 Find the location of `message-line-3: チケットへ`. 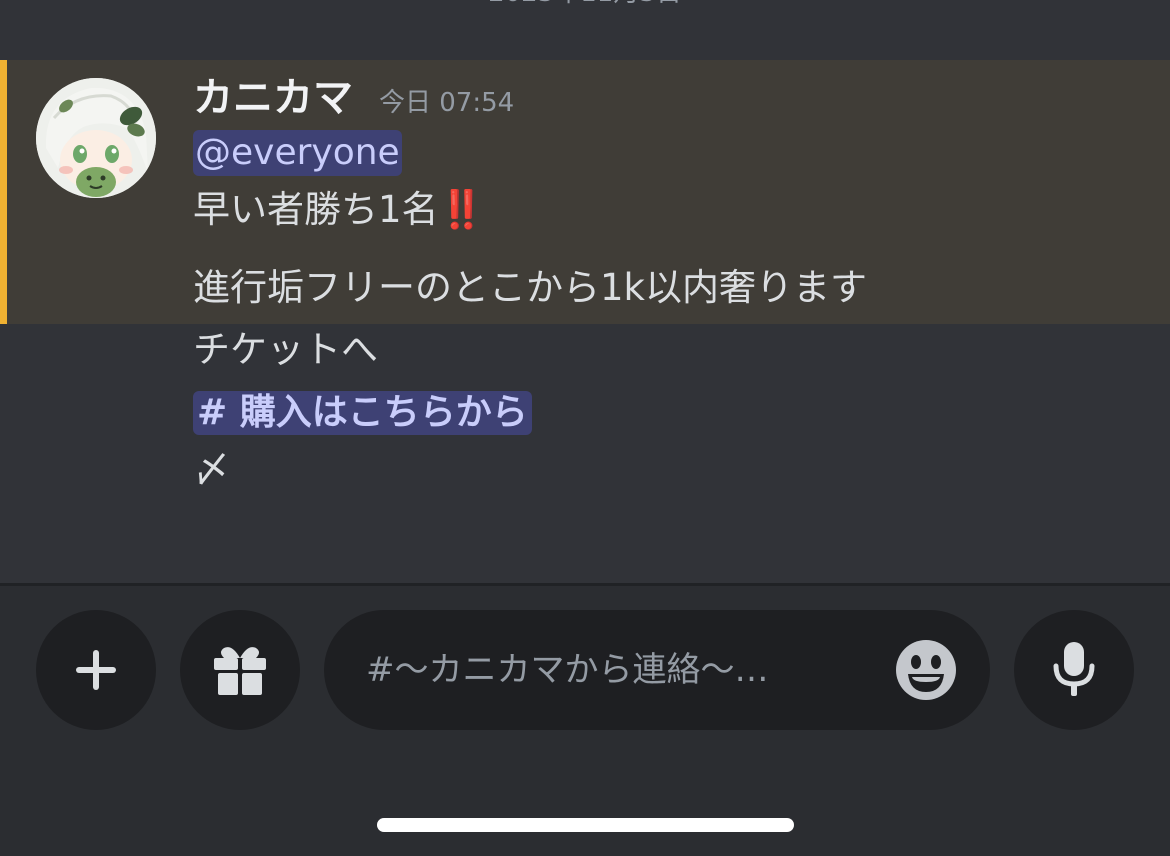

message-line-3: チケットへ is located at coordinates (285, 349).